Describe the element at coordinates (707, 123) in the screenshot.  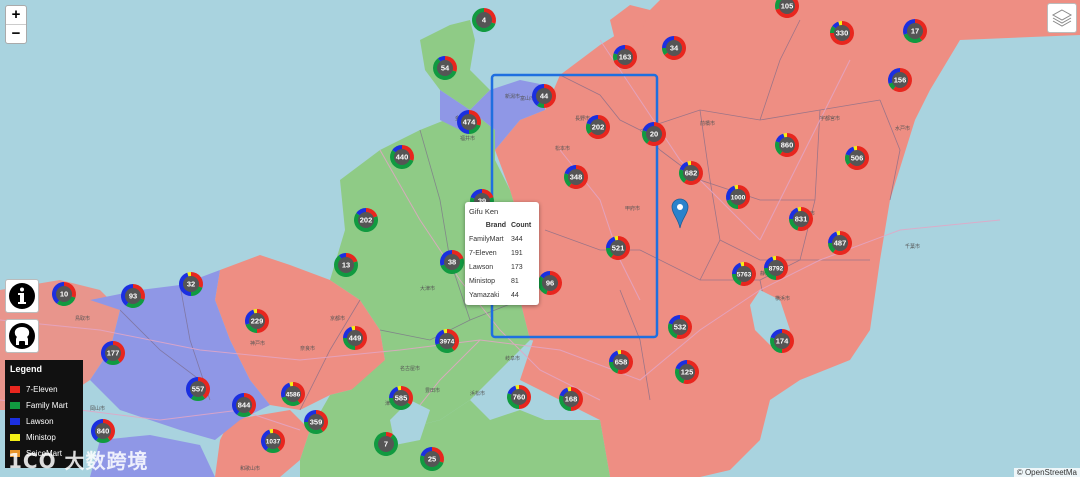
I see `place-label: 前橋市` at that location.